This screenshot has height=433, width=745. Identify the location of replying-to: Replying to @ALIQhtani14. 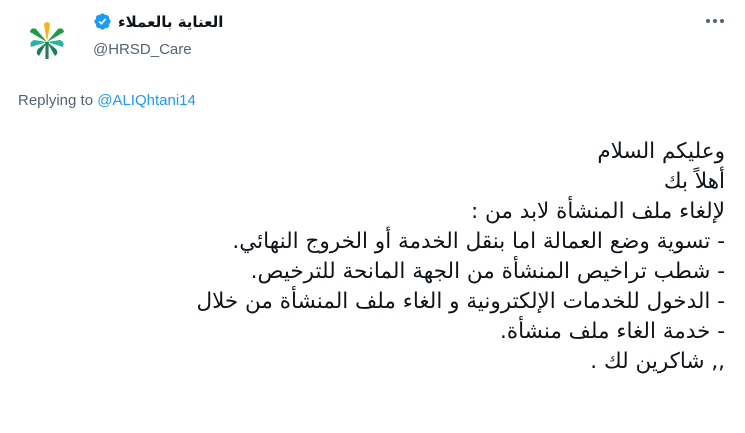
(107, 100).